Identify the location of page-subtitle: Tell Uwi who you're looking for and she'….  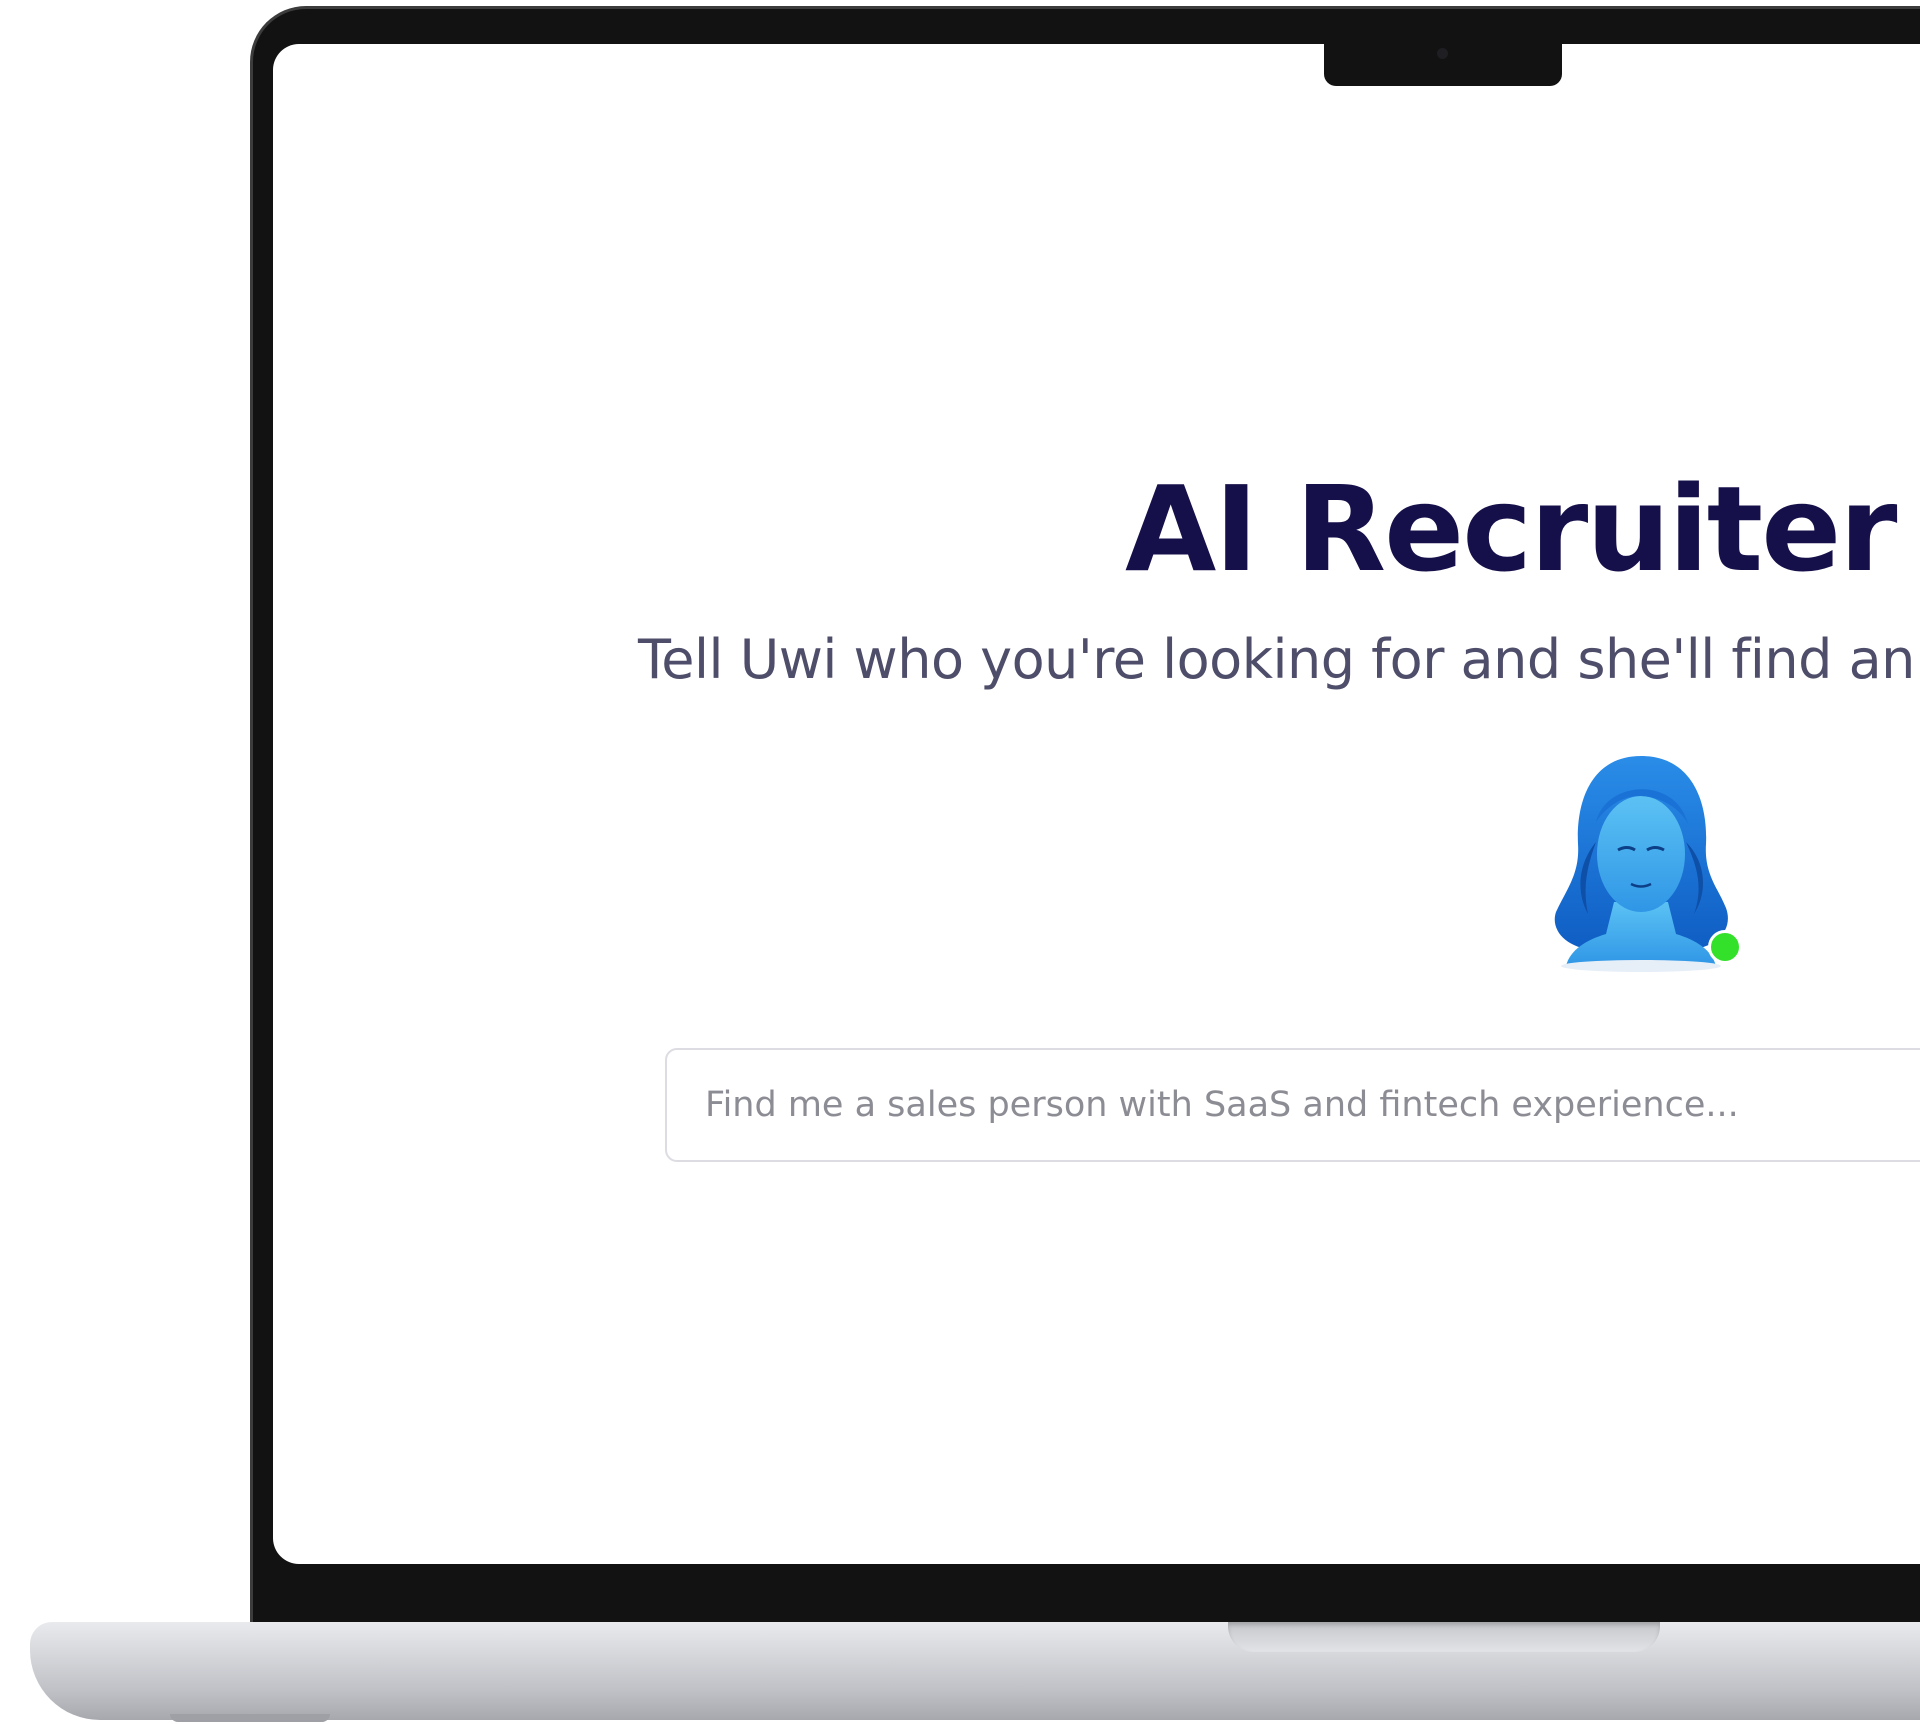
(1276, 659).